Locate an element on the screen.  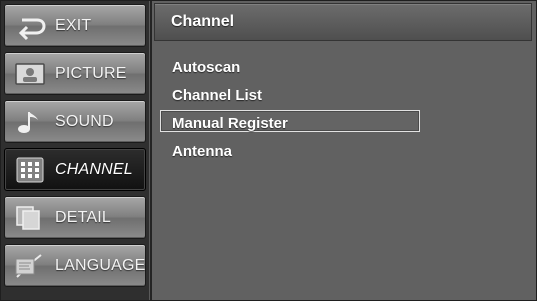
sidebar-item-detail: DETAIL is located at coordinates (75, 217).